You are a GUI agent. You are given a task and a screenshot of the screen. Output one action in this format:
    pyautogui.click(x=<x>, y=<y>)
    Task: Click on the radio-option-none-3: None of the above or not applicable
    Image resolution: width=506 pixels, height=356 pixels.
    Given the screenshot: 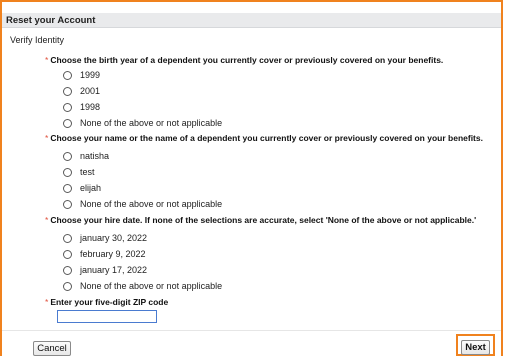 What is the action you would take?
    pyautogui.click(x=142, y=286)
    